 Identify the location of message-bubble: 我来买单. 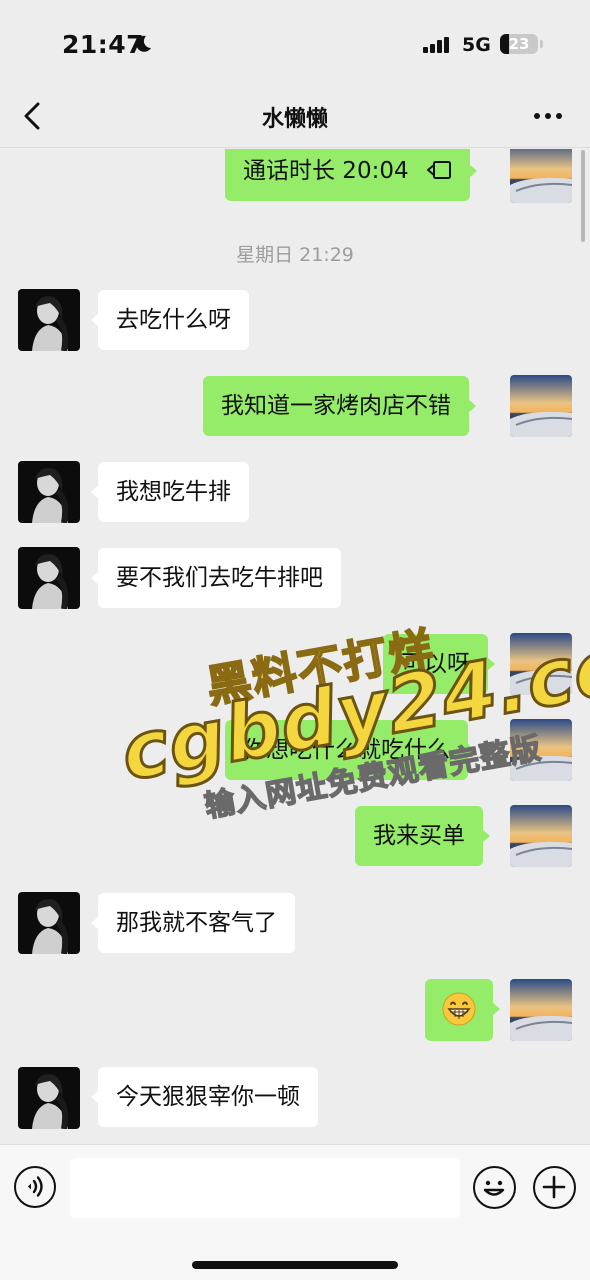
(422, 836).